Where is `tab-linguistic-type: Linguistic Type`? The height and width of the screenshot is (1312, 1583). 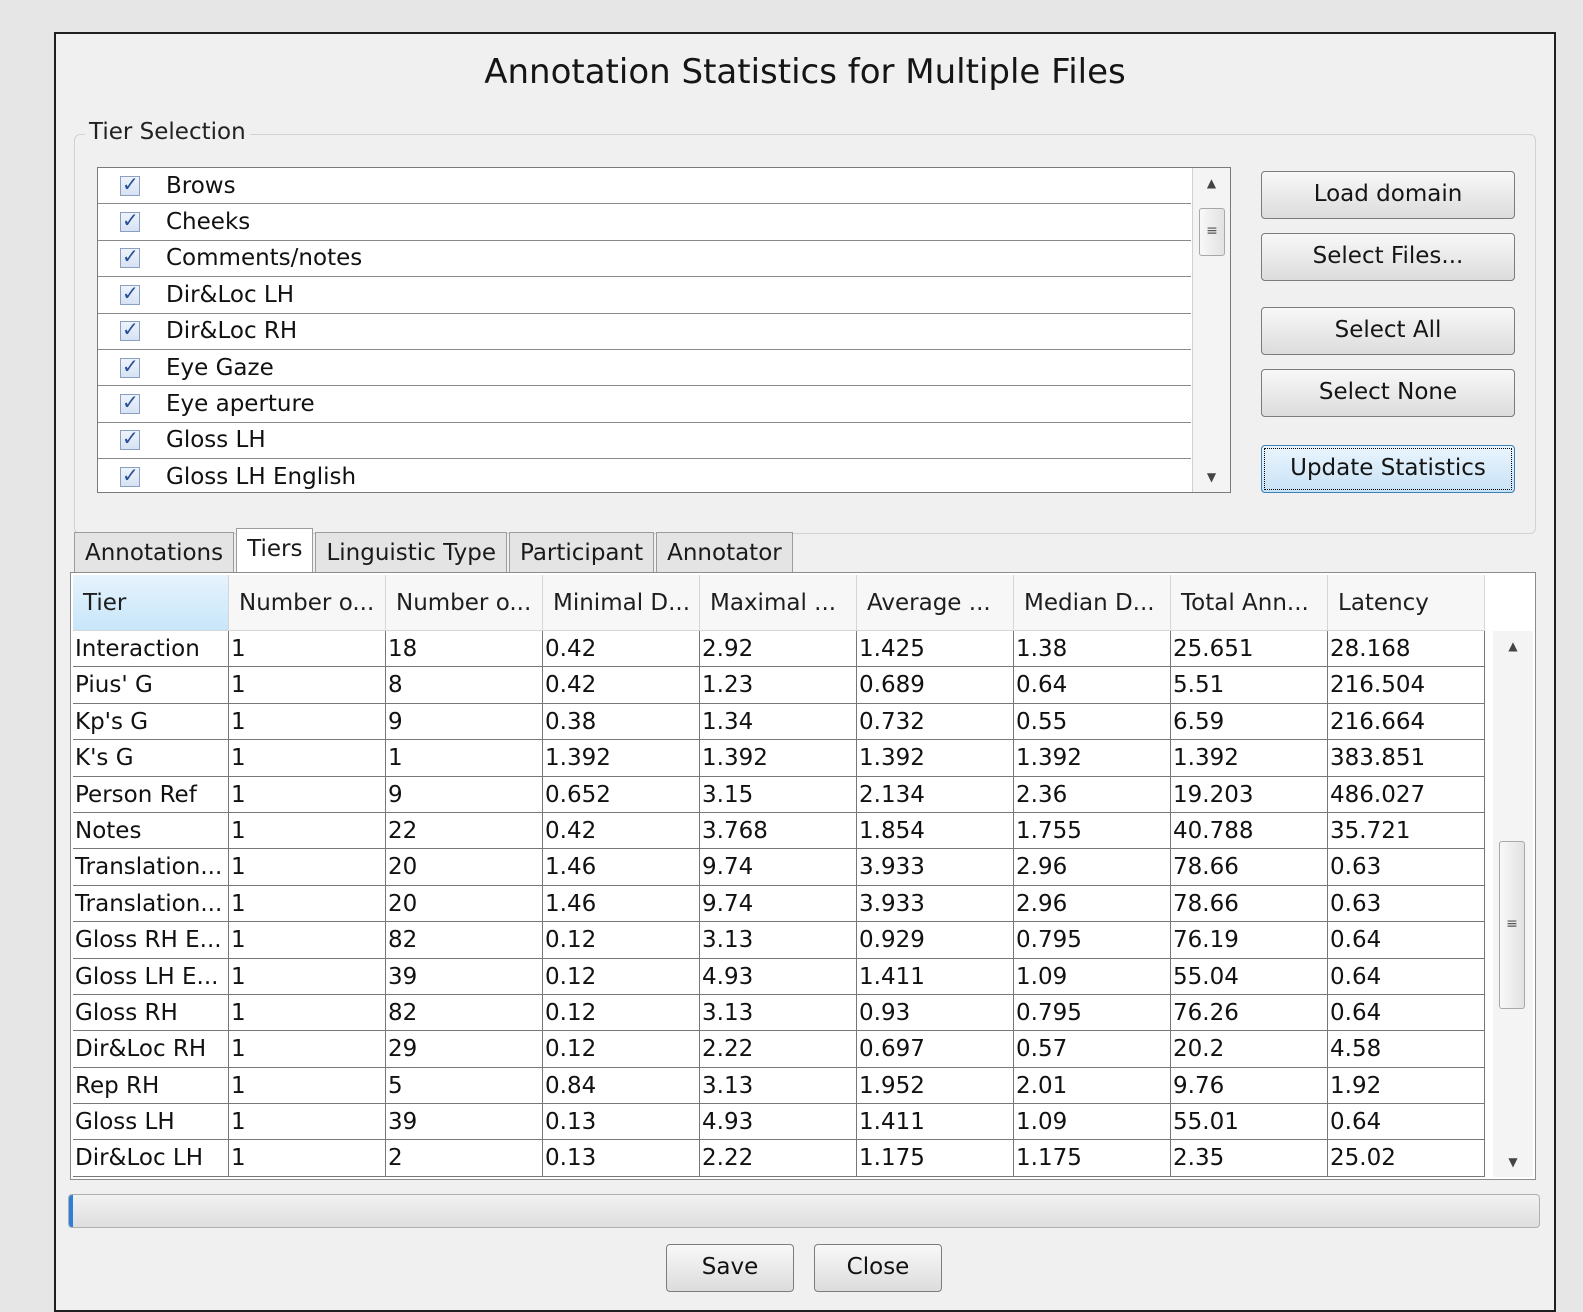
tab-linguistic-type: Linguistic Type is located at coordinates (411, 552).